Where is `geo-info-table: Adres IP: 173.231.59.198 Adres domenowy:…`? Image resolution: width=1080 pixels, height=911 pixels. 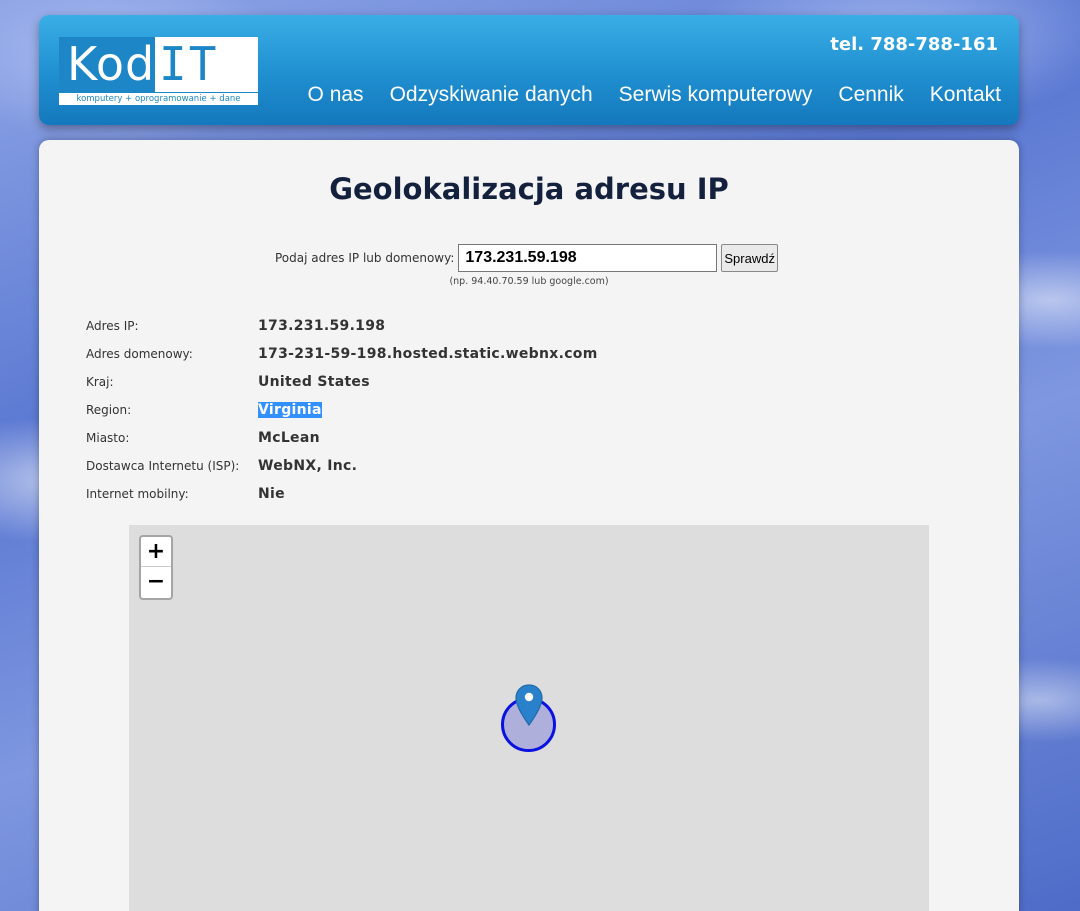 geo-info-table: Adres IP: 173.231.59.198 Adres domenowy:… is located at coordinates (342, 410).